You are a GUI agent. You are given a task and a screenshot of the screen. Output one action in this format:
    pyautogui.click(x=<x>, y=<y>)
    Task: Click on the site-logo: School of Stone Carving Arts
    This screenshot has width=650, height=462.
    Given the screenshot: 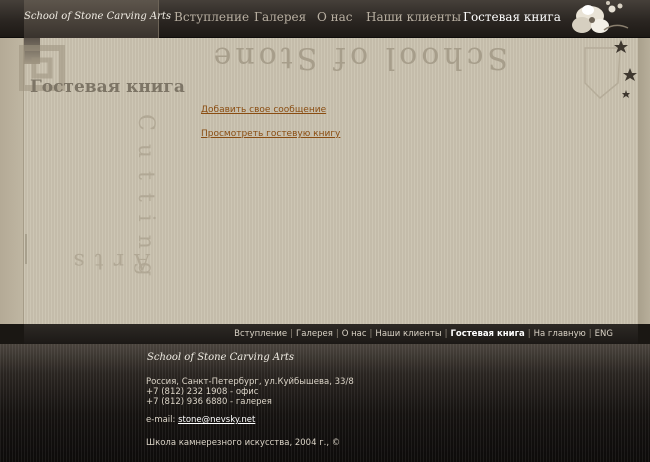 What is the action you would take?
    pyautogui.click(x=98, y=19)
    